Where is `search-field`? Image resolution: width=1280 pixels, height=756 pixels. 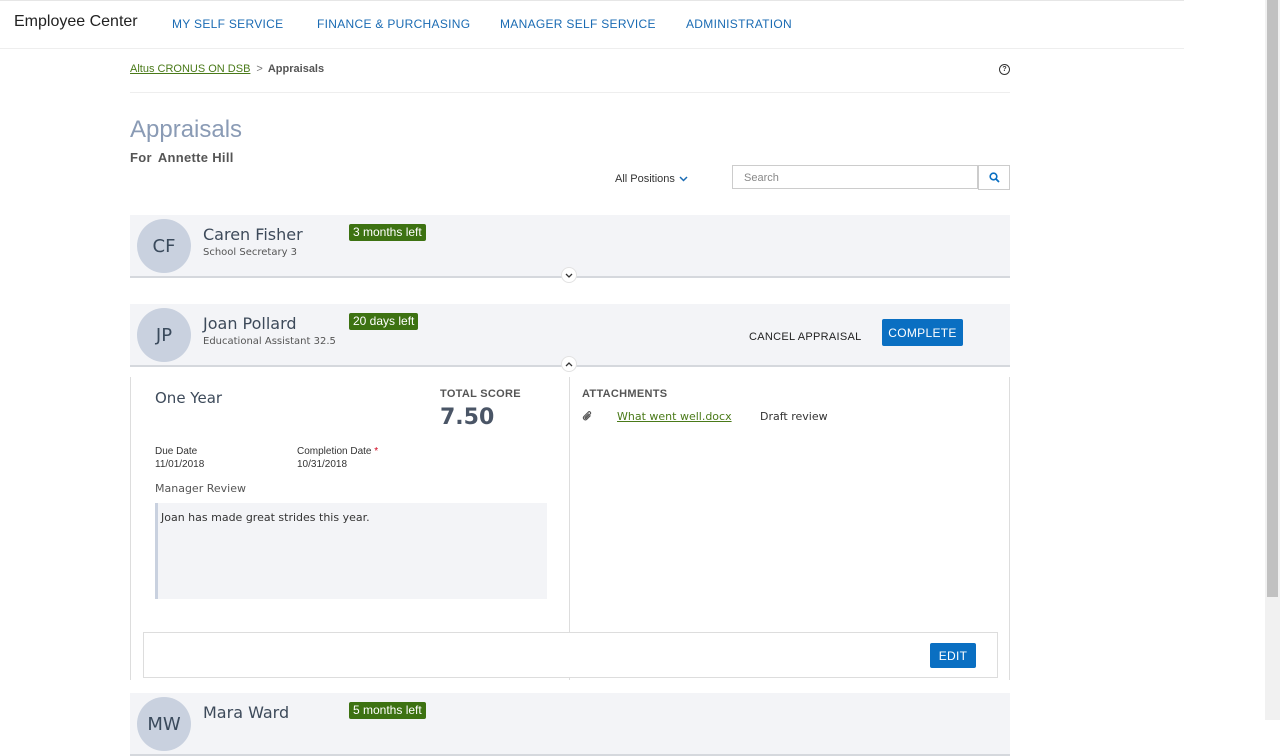 search-field is located at coordinates (855, 177).